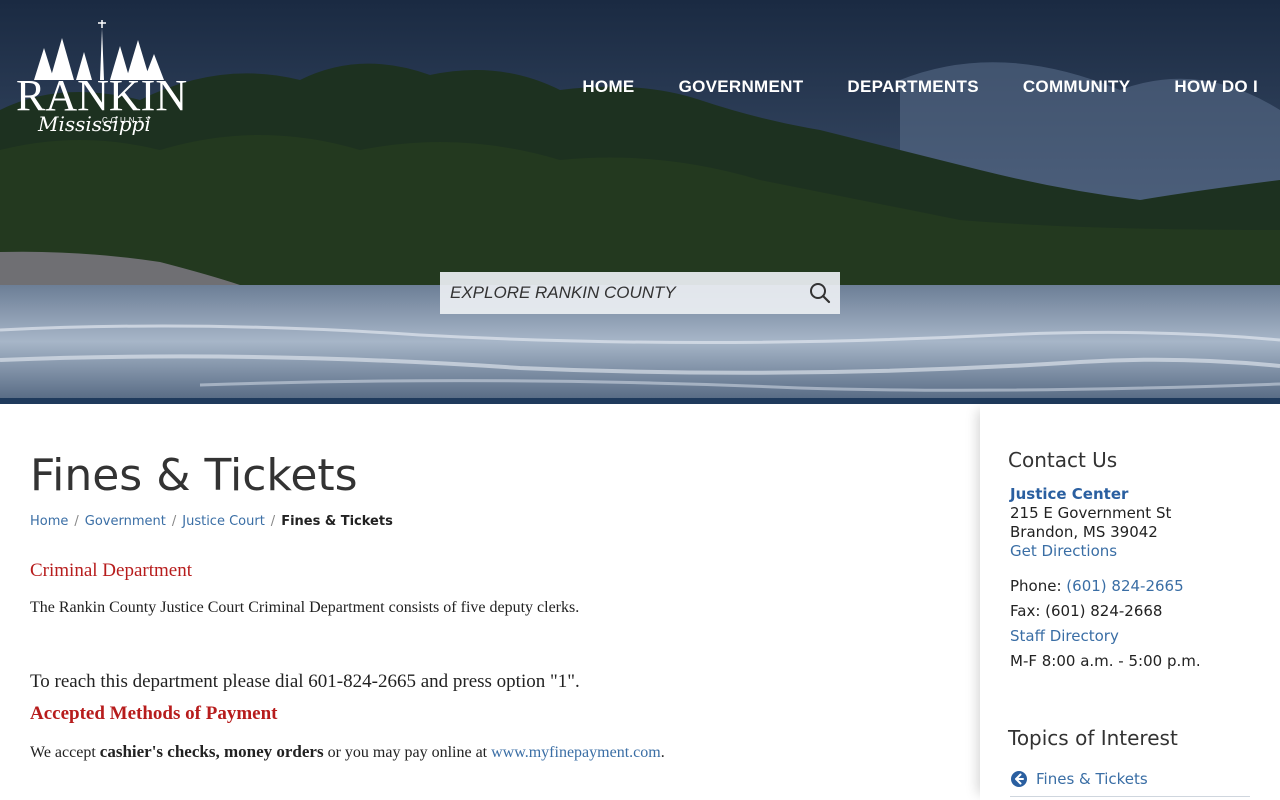  I want to click on payment-accepted-types: cashier's checks, money orders, so click(211, 751).